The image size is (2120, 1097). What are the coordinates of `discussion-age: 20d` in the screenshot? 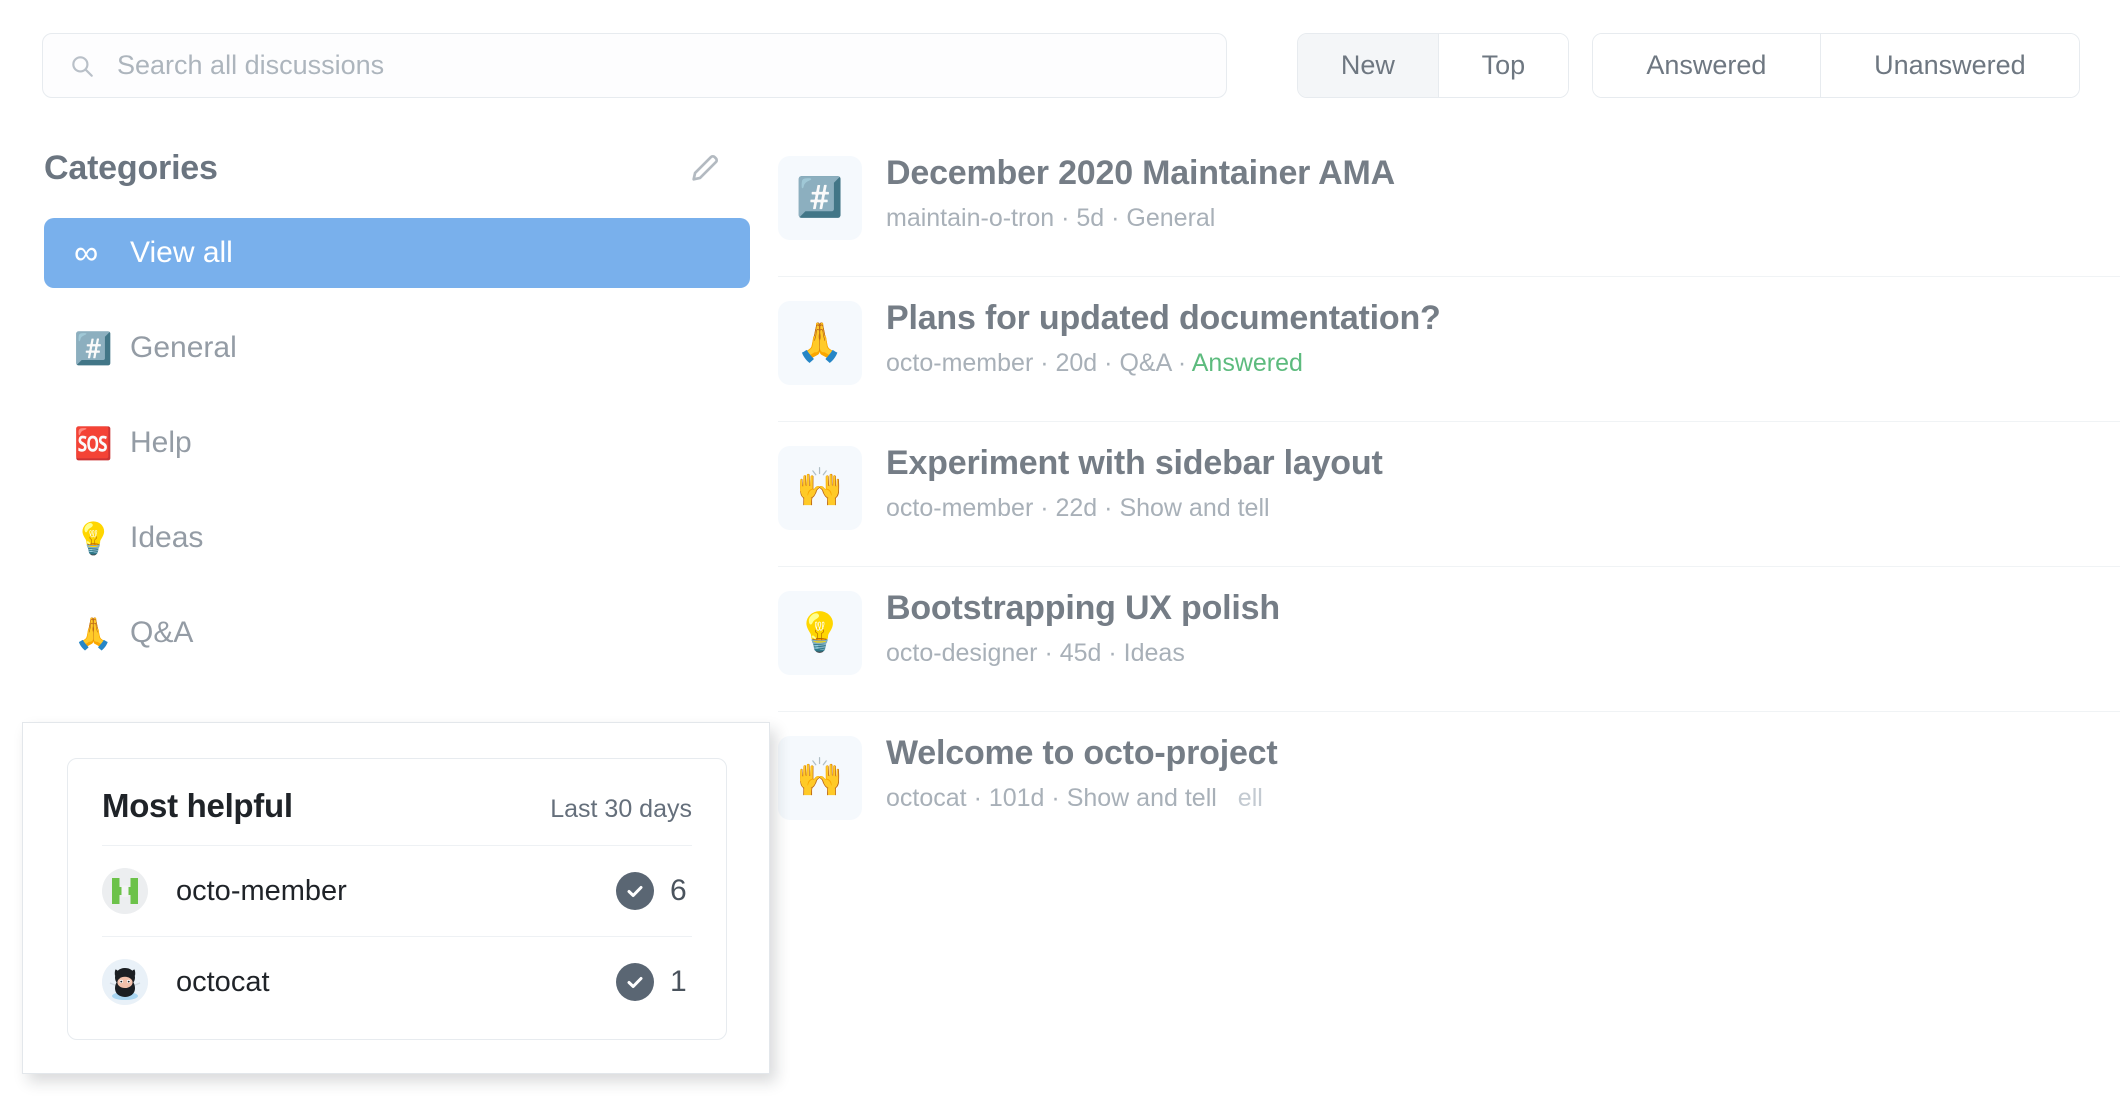 It's located at (1076, 363).